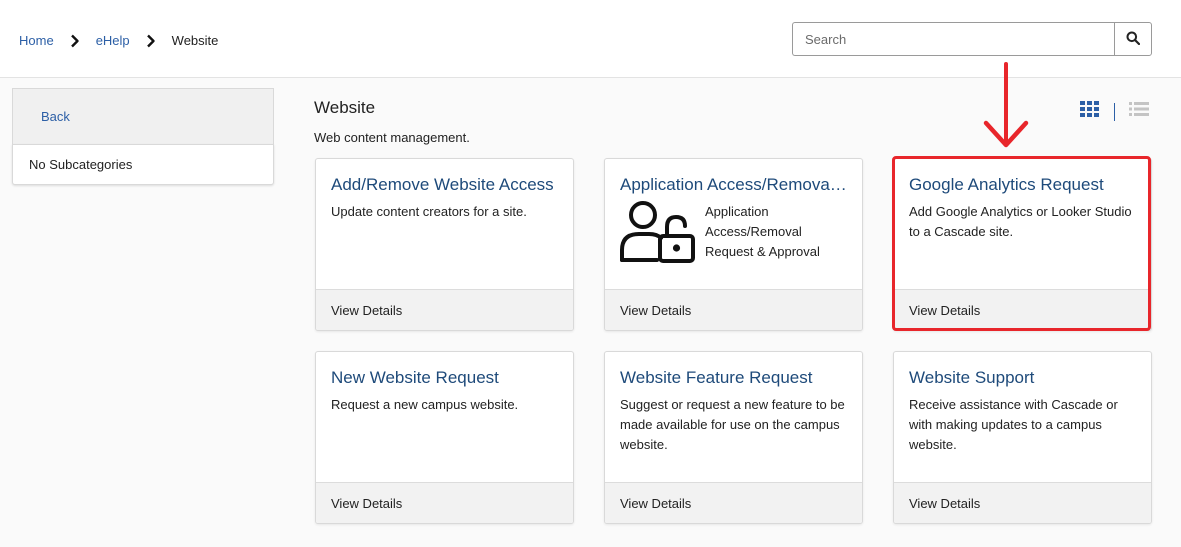 The image size is (1181, 547). I want to click on breadcrumb-home-link: Home, so click(36, 40).